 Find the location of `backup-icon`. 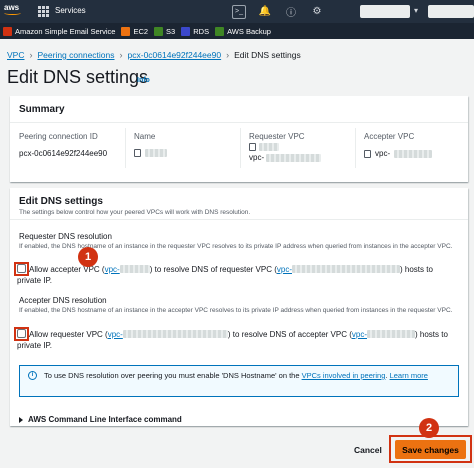

backup-icon is located at coordinates (220, 31).